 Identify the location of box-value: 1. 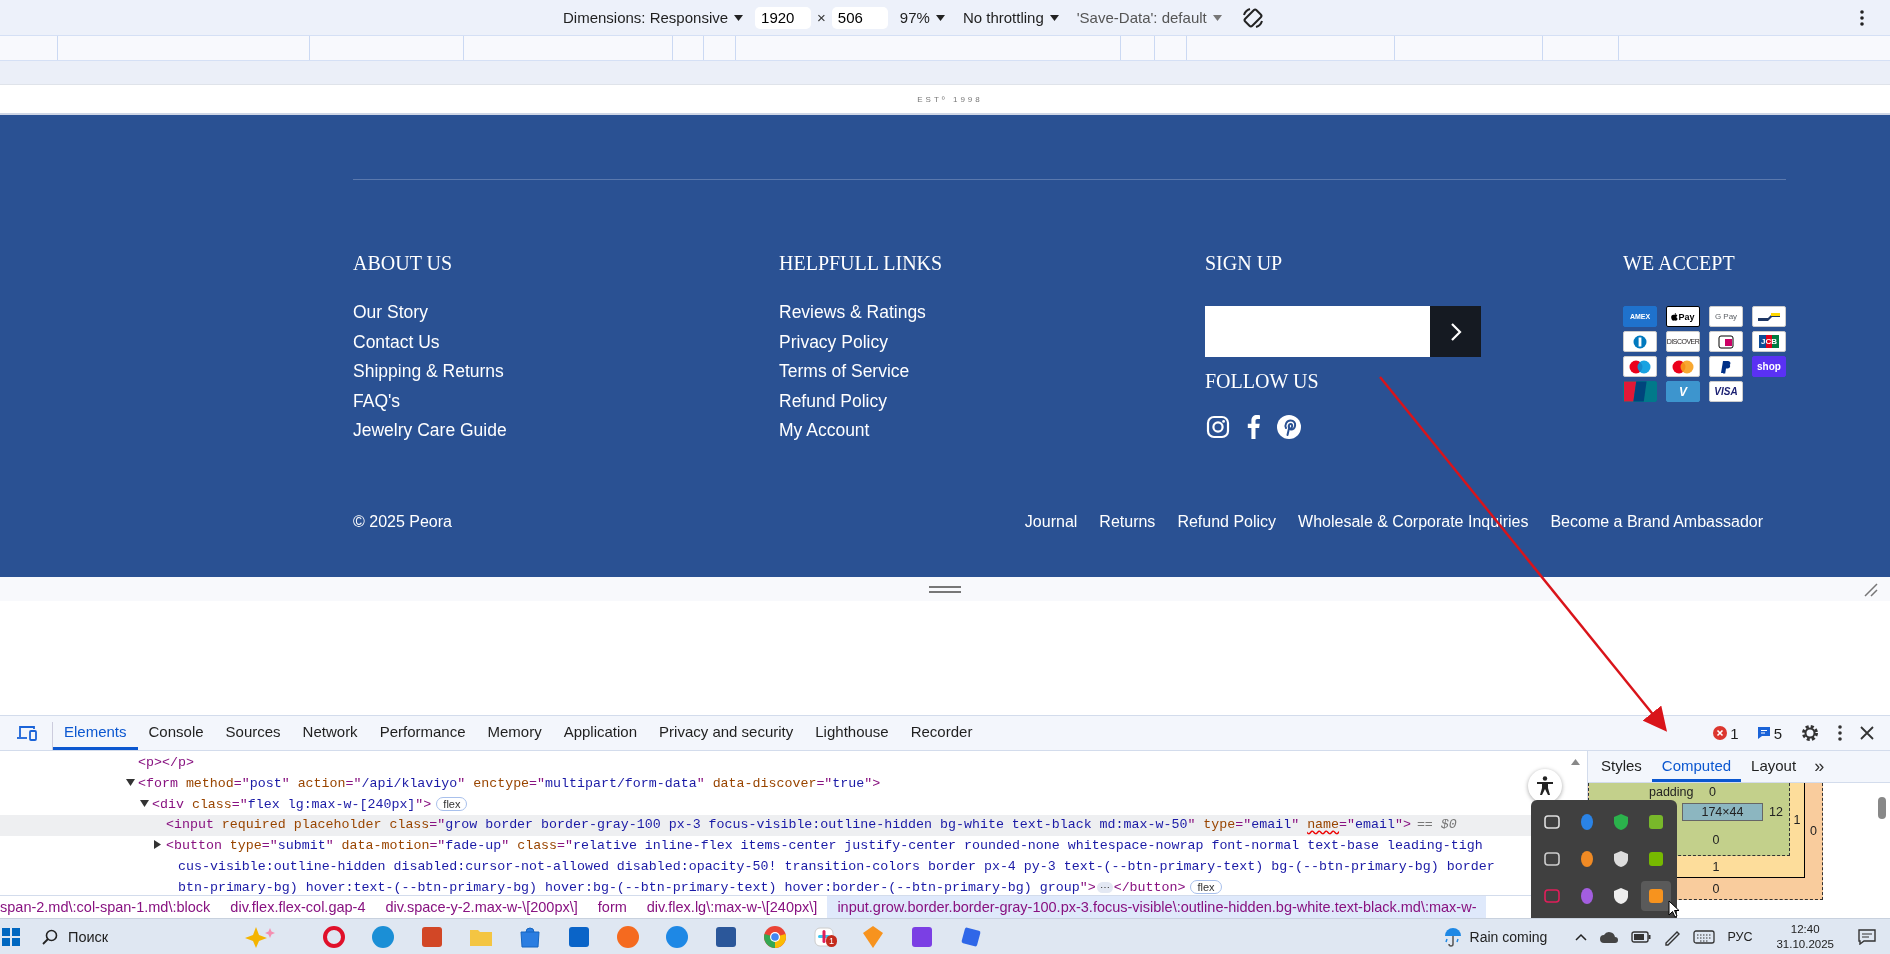
(1716, 867).